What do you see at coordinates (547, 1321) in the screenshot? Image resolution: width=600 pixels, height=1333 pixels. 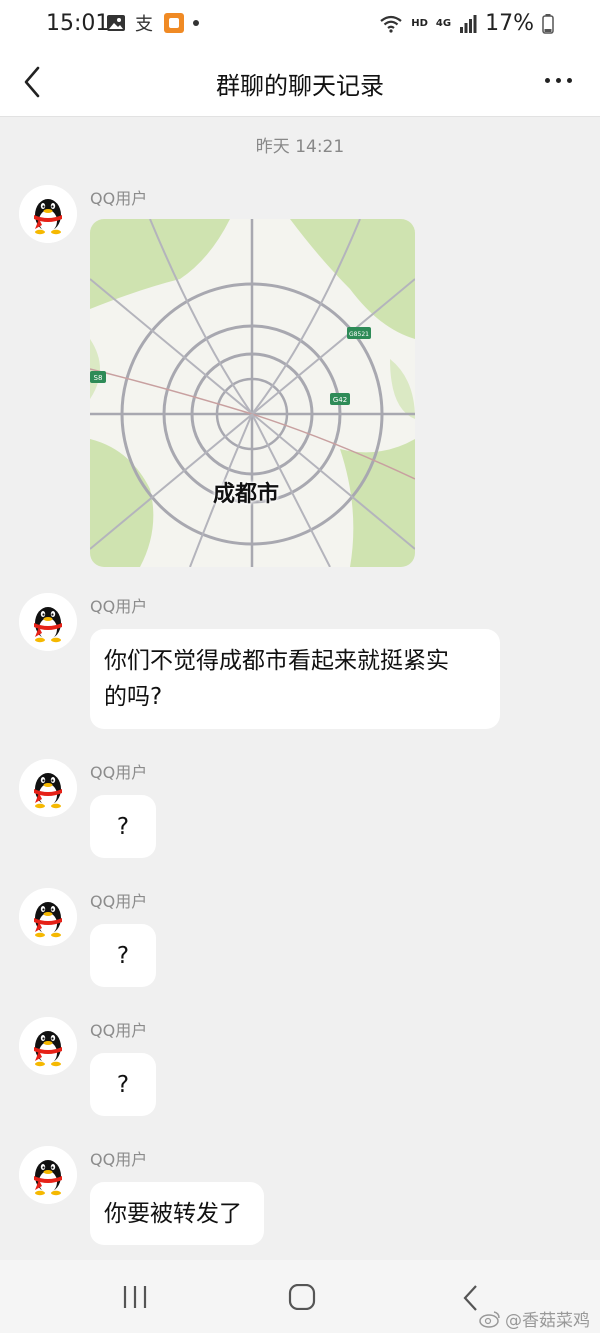 I see `watermark-text: @香菇菜鸡` at bounding box center [547, 1321].